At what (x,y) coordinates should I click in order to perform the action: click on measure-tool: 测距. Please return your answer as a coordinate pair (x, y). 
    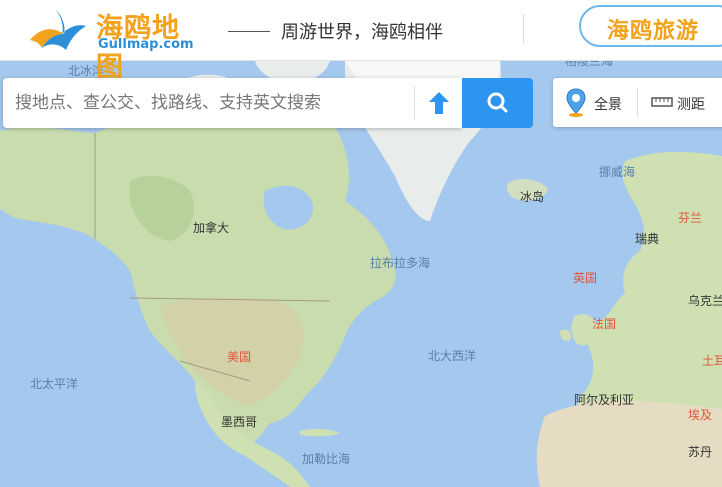
    Looking at the image, I should click on (680, 102).